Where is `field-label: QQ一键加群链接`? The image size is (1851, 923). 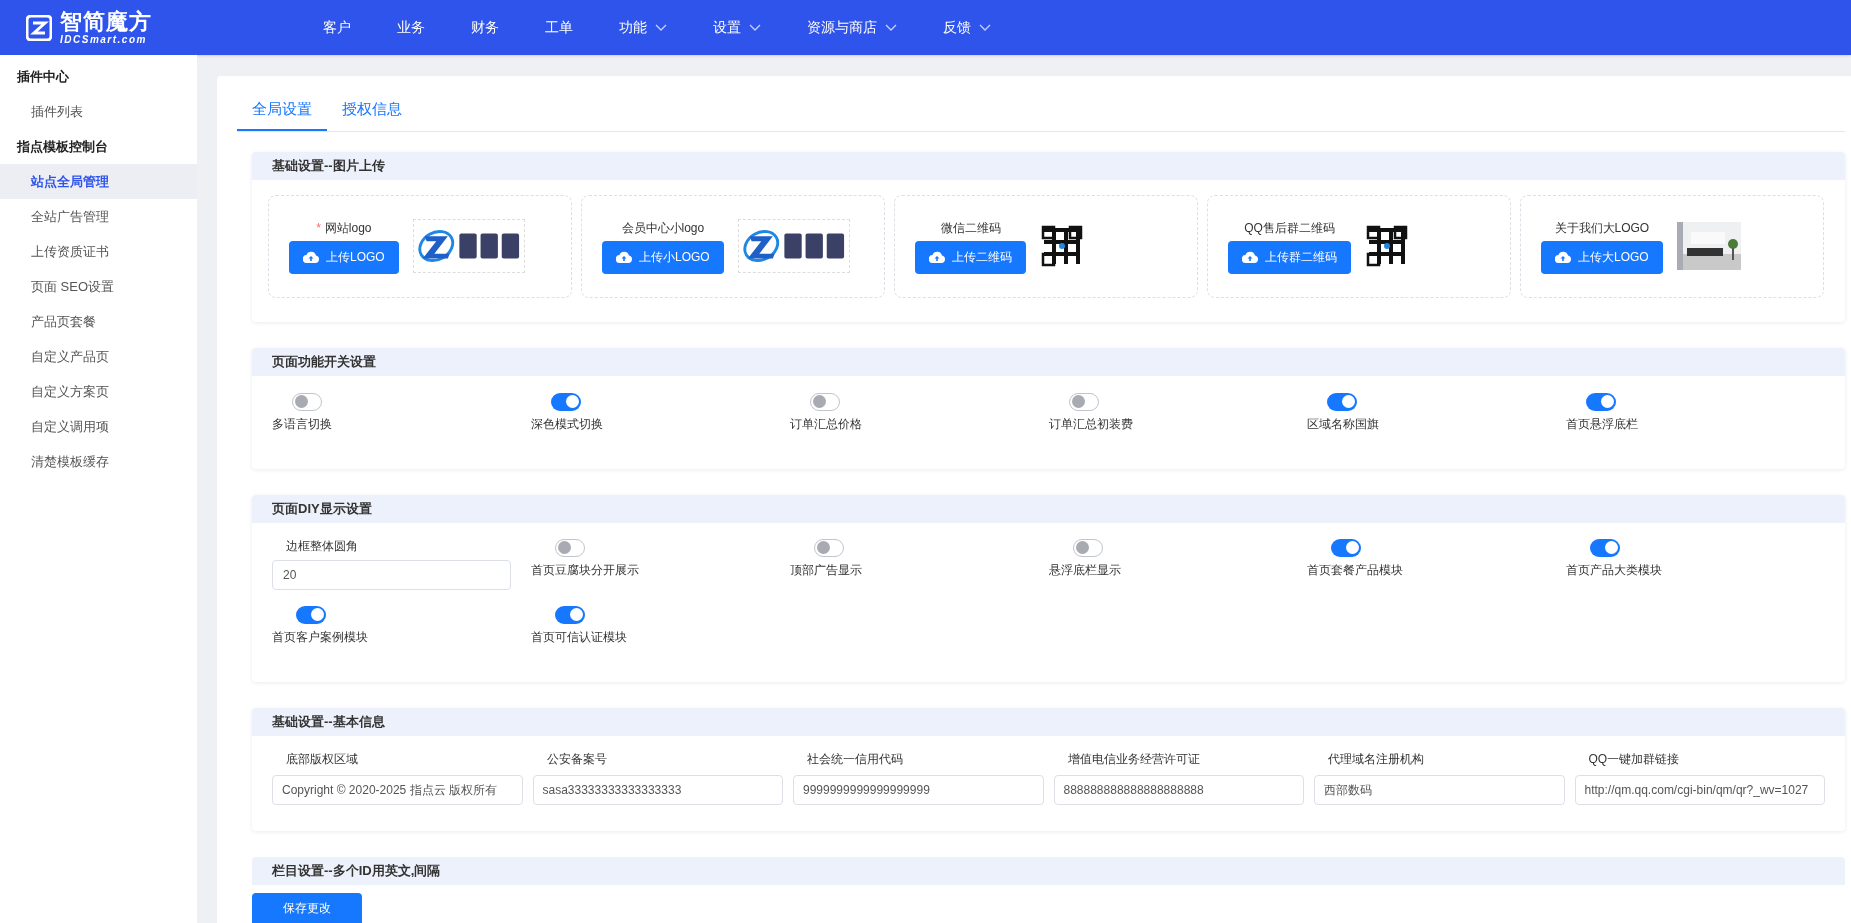
field-label: QQ一键加群链接 is located at coordinates (1634, 759).